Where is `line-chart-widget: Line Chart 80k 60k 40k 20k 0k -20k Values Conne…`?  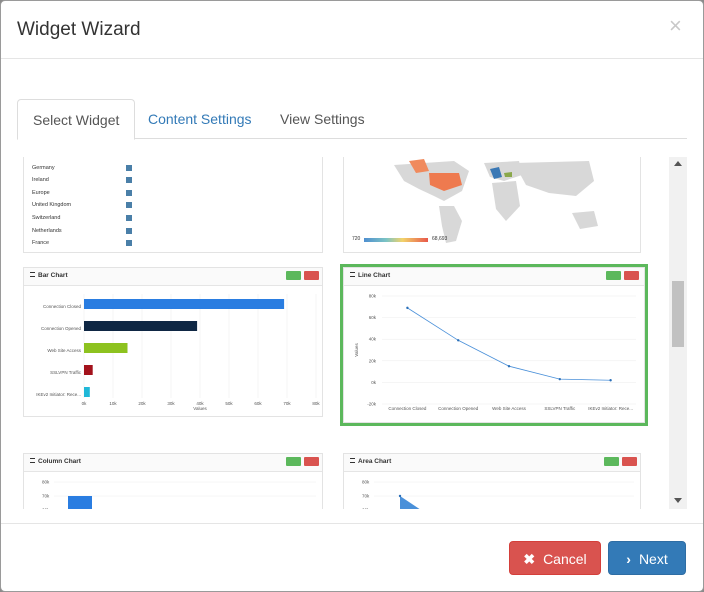 line-chart-widget: Line Chart 80k 60k 40k 20k 0k -20k Values Conne… is located at coordinates (494, 345).